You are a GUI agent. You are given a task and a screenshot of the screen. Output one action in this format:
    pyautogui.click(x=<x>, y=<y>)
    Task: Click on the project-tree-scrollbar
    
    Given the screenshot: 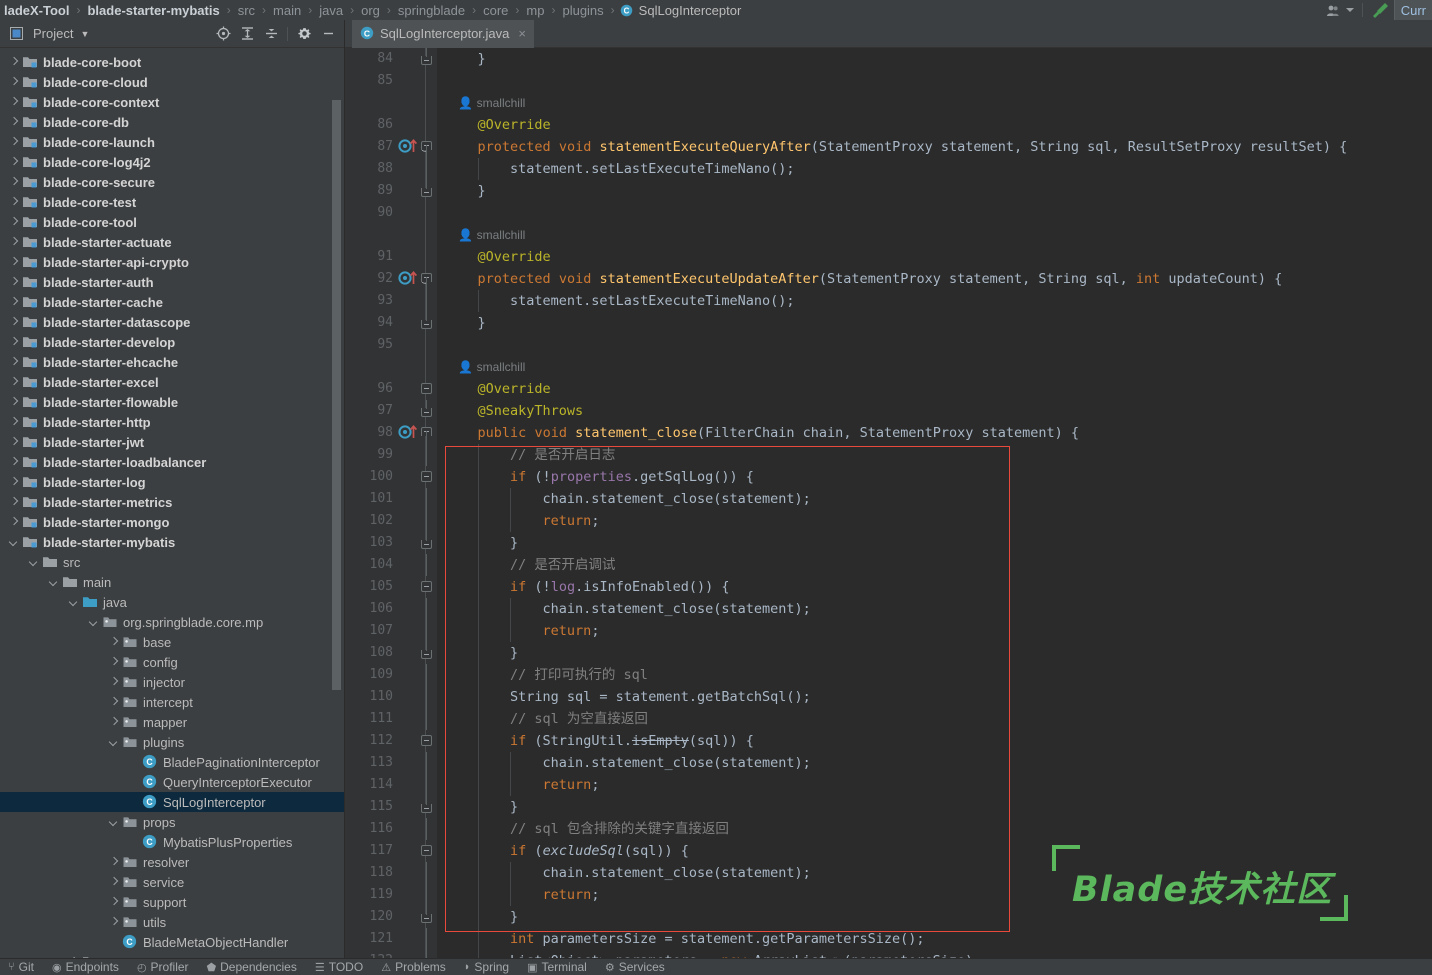 What is the action you would take?
    pyautogui.click(x=336, y=395)
    